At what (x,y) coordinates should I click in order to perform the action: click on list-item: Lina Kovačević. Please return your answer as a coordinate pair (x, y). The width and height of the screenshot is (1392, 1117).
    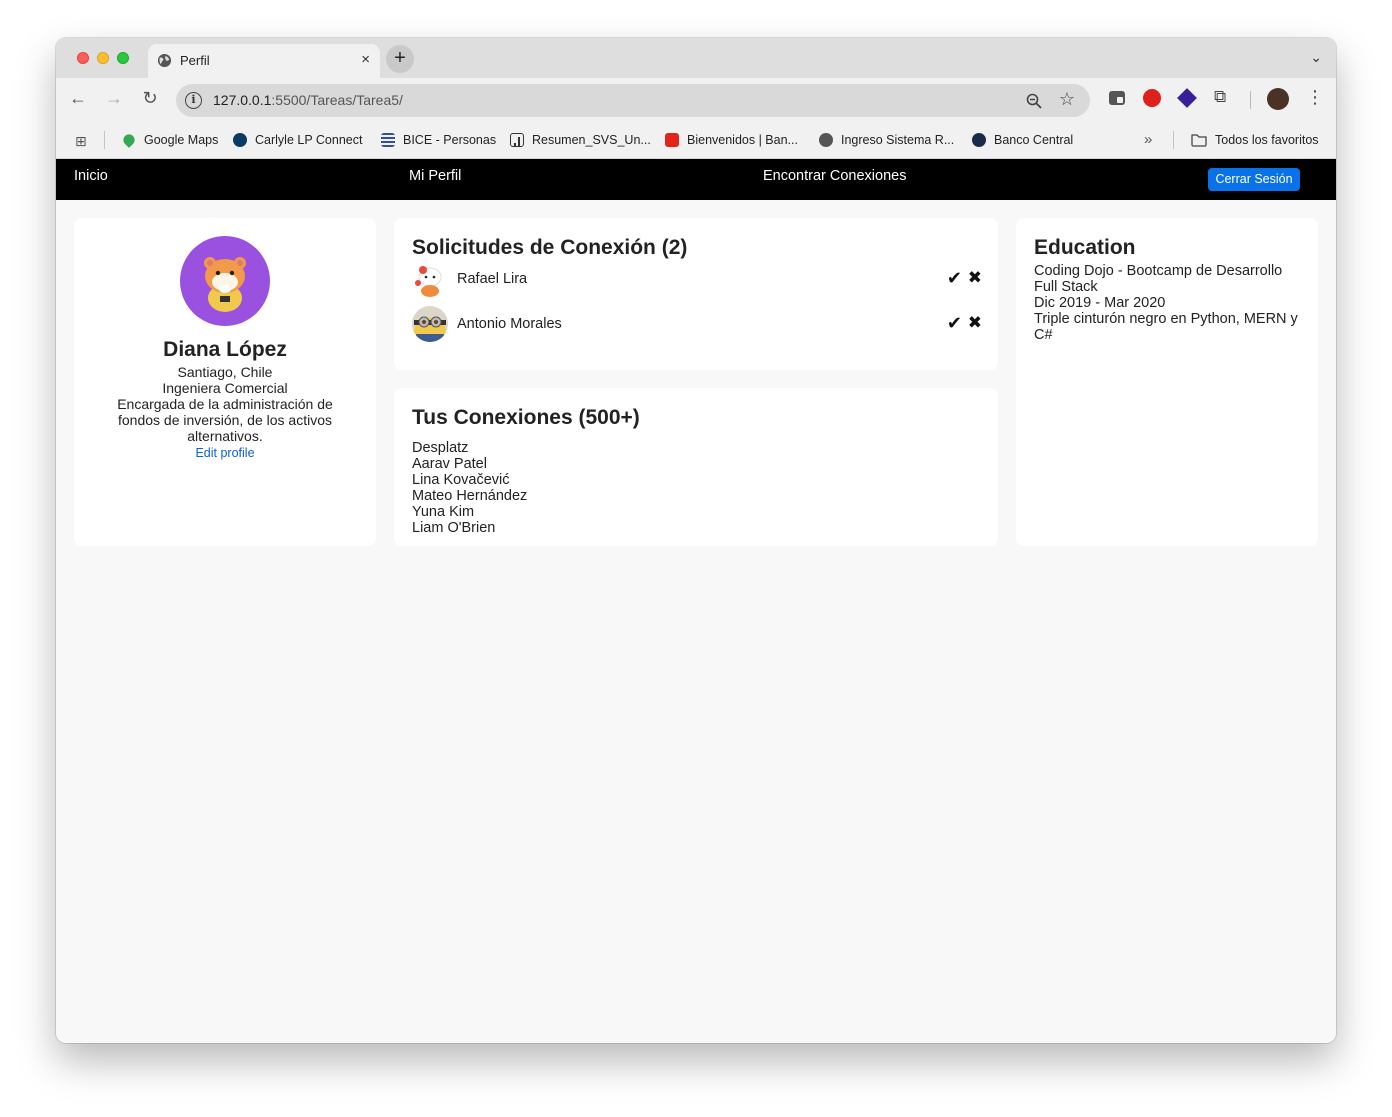
    Looking at the image, I should click on (461, 480).